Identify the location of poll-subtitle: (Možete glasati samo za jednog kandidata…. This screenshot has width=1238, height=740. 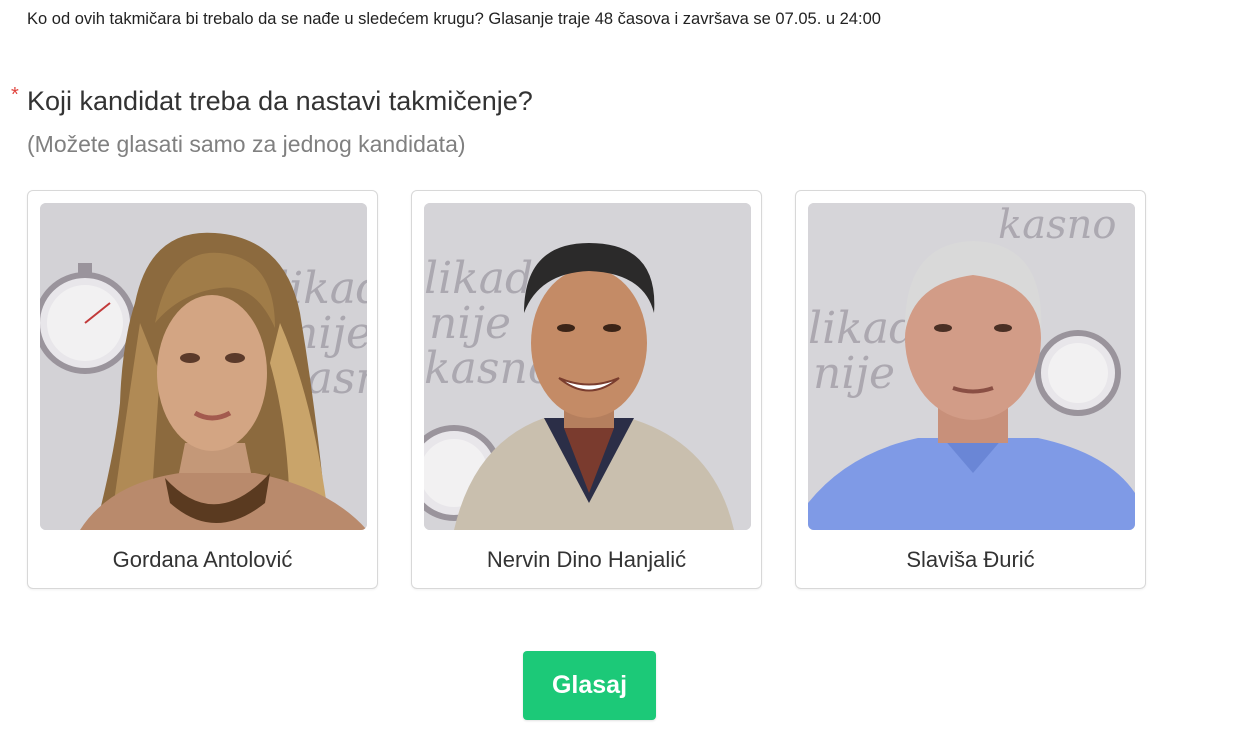
(246, 144).